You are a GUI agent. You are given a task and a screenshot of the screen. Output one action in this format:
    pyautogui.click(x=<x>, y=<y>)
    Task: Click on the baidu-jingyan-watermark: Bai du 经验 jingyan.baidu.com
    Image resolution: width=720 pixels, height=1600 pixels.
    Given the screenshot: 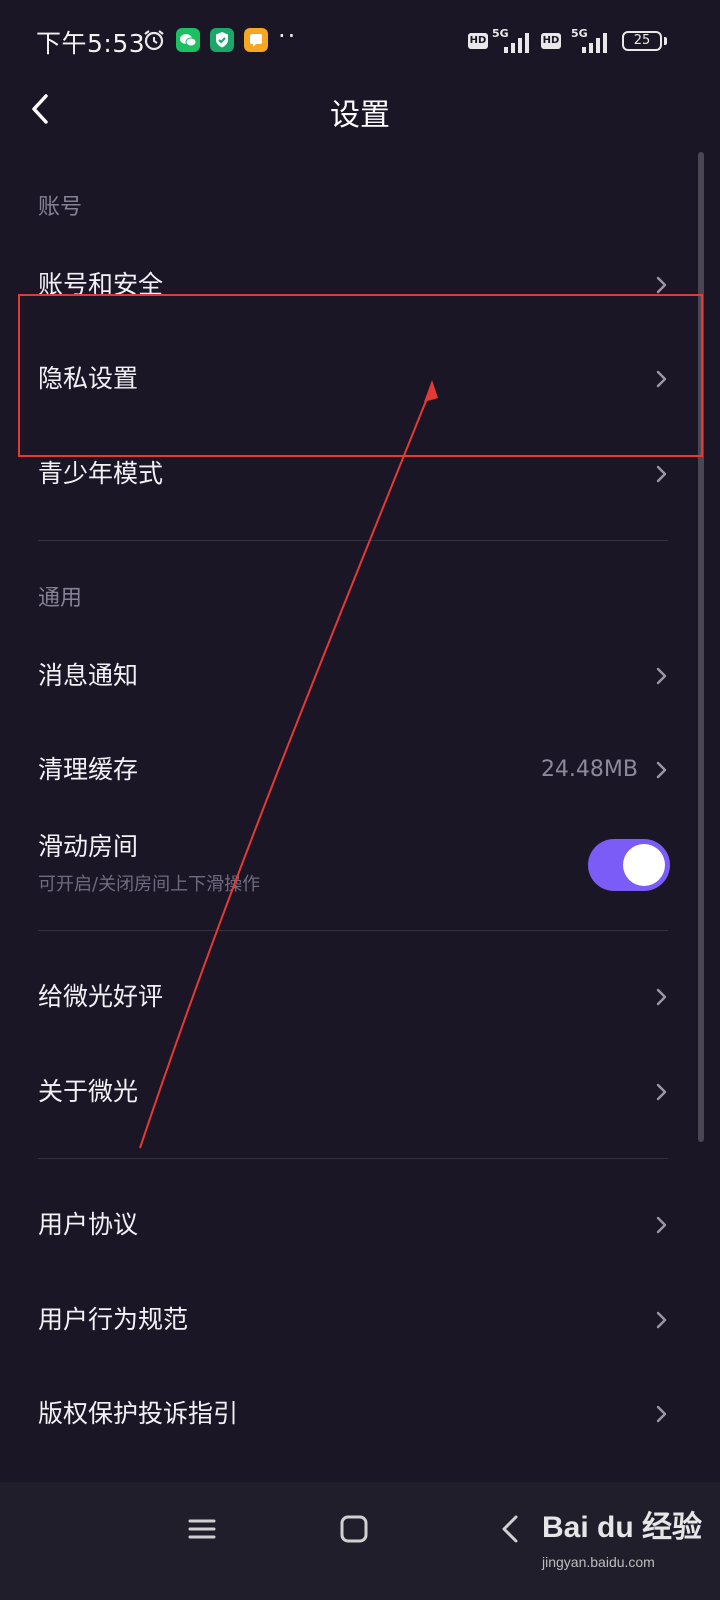 What is the action you would take?
    pyautogui.click(x=626, y=1543)
    